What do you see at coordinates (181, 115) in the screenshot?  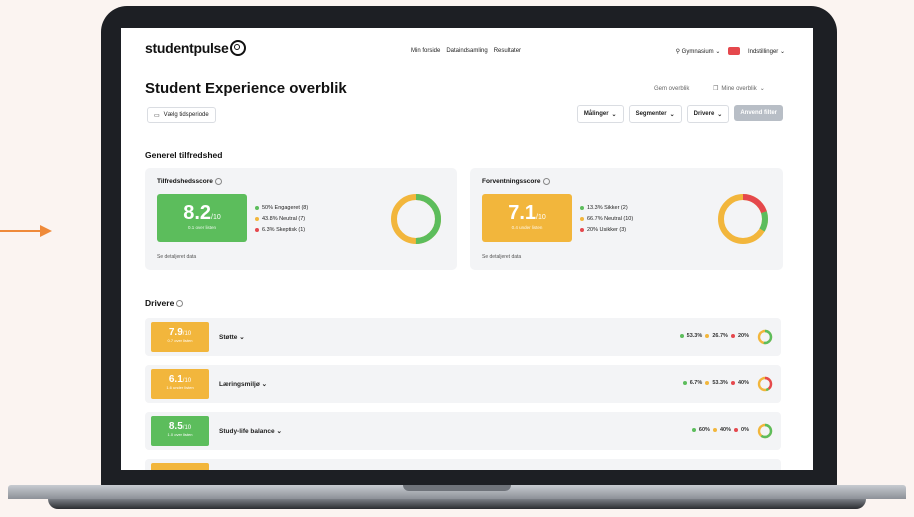 I see `period-button: ▭ Vælg tidsperiode` at bounding box center [181, 115].